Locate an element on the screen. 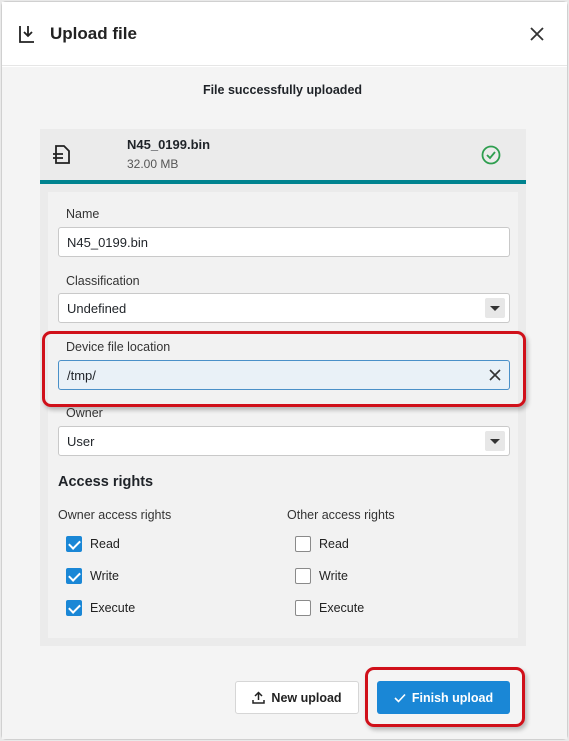 The image size is (569, 741). owner-write-label: Write is located at coordinates (104, 576).